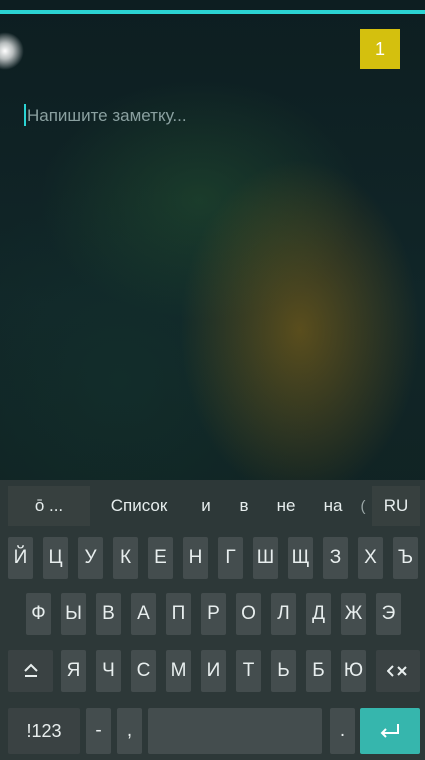 This screenshot has height=760, width=425. I want to click on enter-icon, so click(389, 731).